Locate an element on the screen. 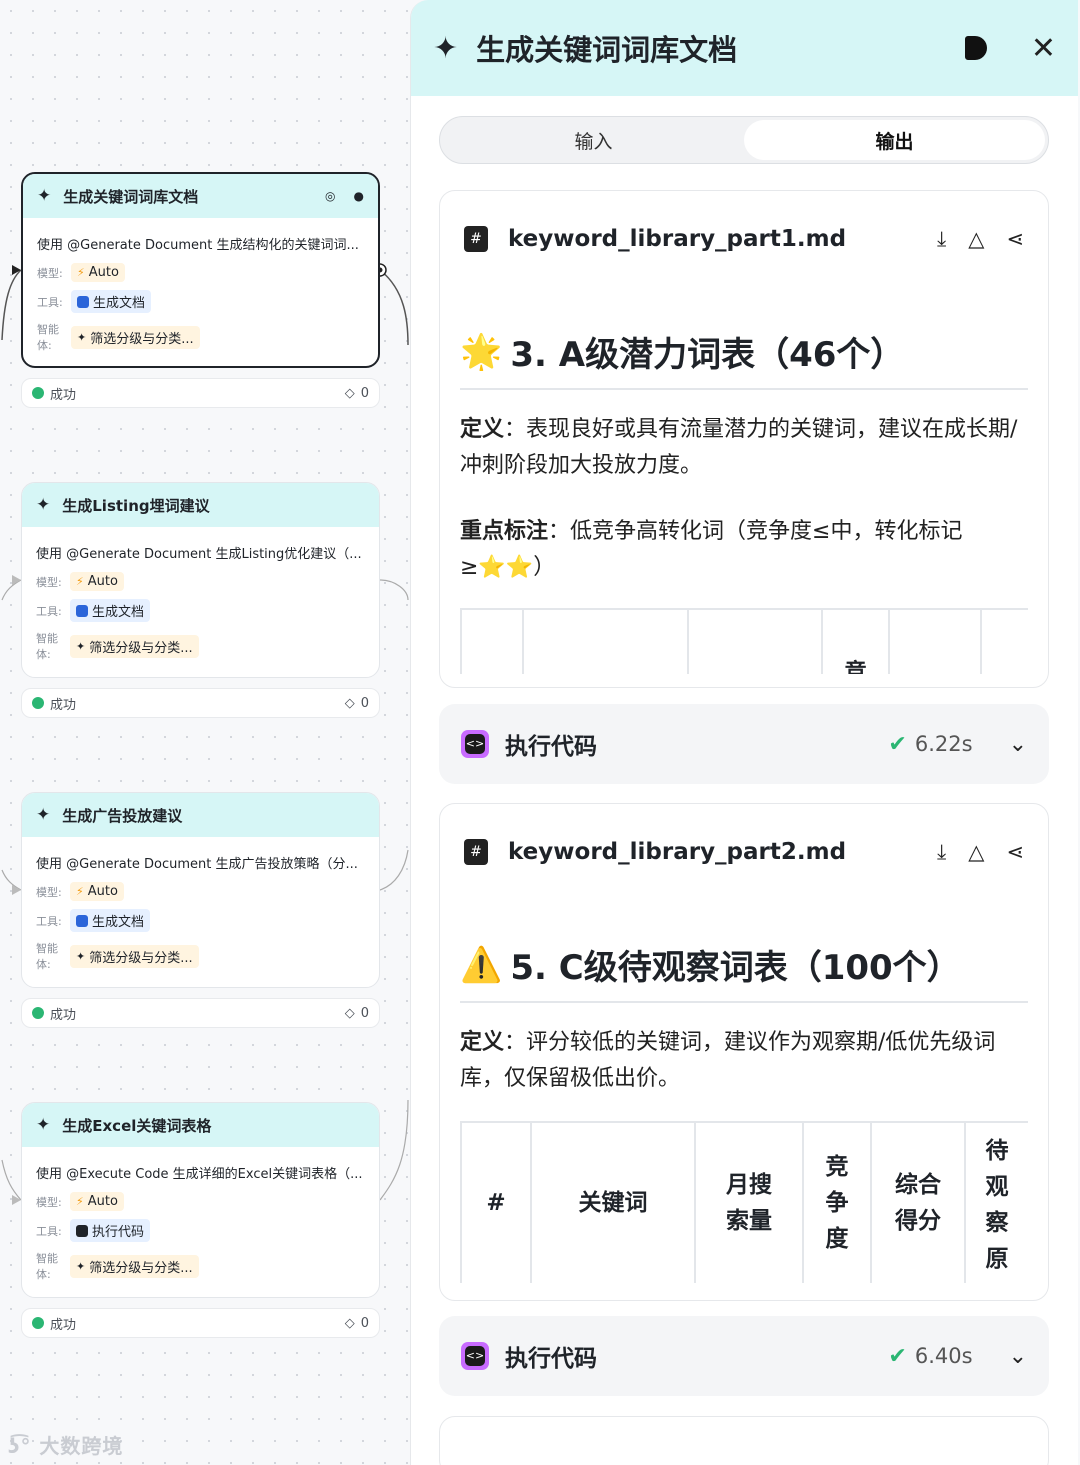 The width and height of the screenshot is (1080, 1465). close-icon: ✕ is located at coordinates (1043, 48).